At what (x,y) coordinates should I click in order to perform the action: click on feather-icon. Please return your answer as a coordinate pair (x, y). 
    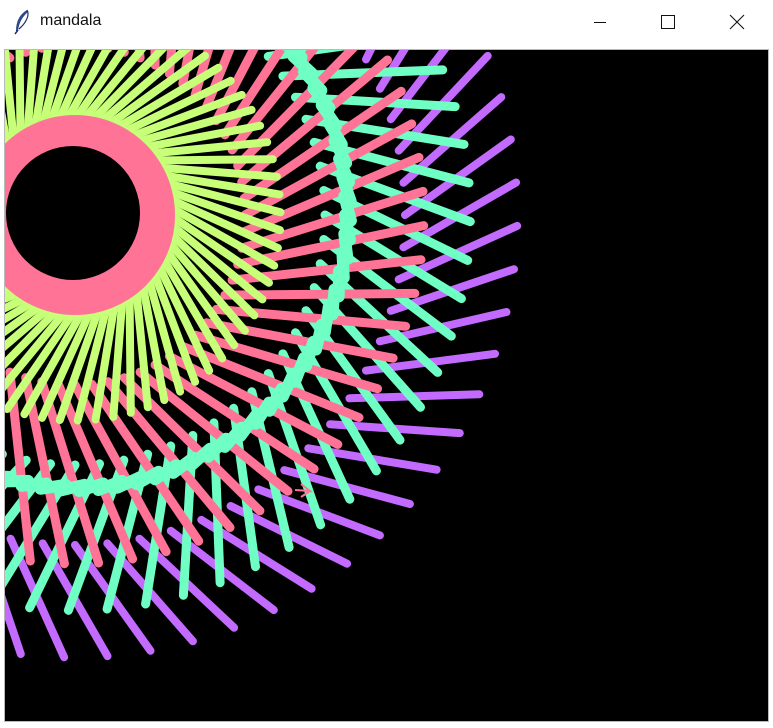
    Looking at the image, I should click on (21, 22).